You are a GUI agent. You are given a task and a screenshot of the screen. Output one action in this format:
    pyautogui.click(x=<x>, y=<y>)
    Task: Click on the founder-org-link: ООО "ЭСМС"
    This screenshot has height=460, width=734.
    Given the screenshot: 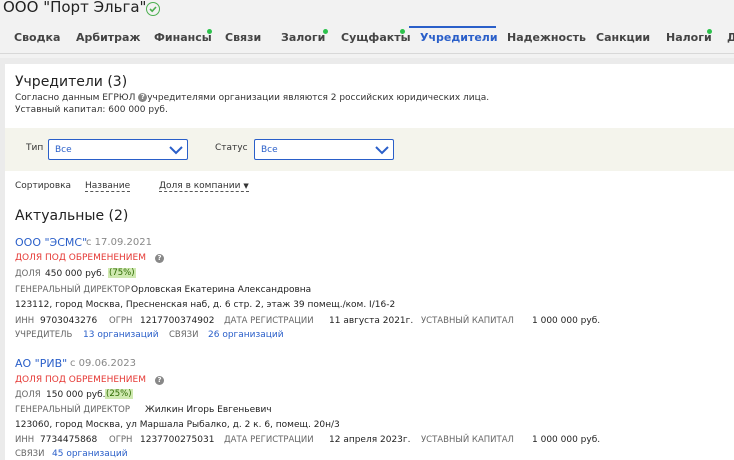 What is the action you would take?
    pyautogui.click(x=51, y=242)
    